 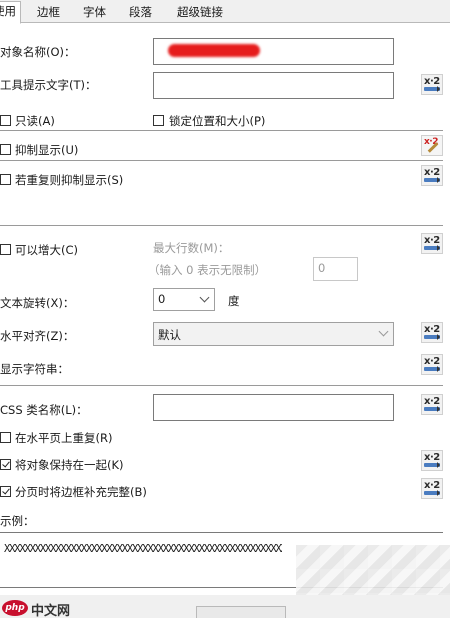 I want to click on rotation-label: 文本旋转(X)：, so click(x=37, y=303).